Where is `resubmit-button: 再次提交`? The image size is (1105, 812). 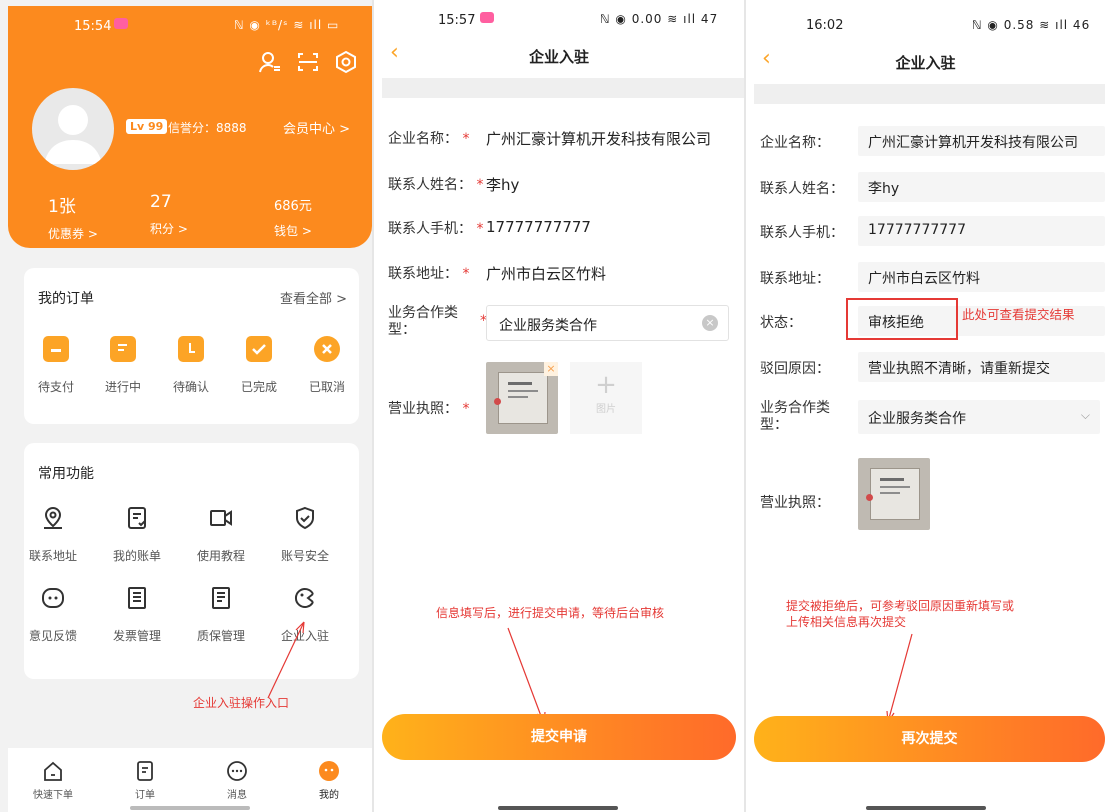 resubmit-button: 再次提交 is located at coordinates (929, 739).